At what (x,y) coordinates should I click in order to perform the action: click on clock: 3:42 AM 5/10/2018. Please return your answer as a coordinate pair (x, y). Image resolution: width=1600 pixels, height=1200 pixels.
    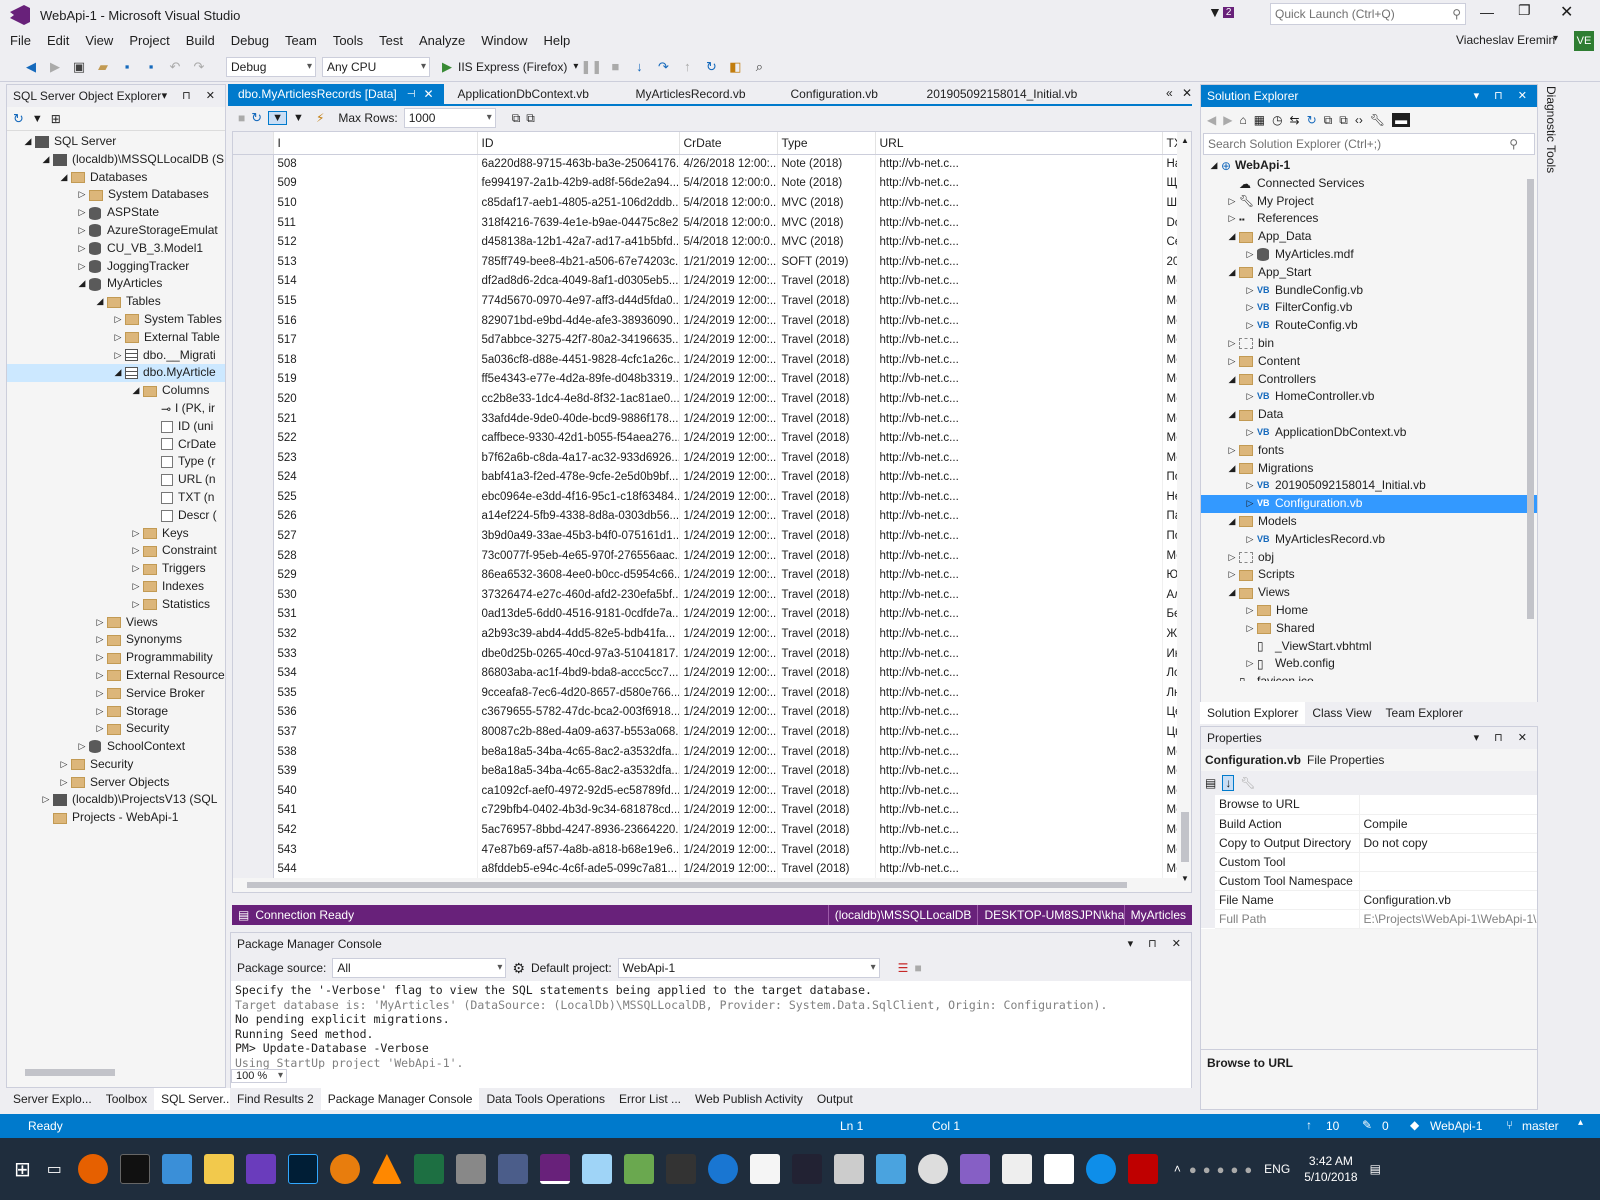
    Looking at the image, I should click on (1330, 1169).